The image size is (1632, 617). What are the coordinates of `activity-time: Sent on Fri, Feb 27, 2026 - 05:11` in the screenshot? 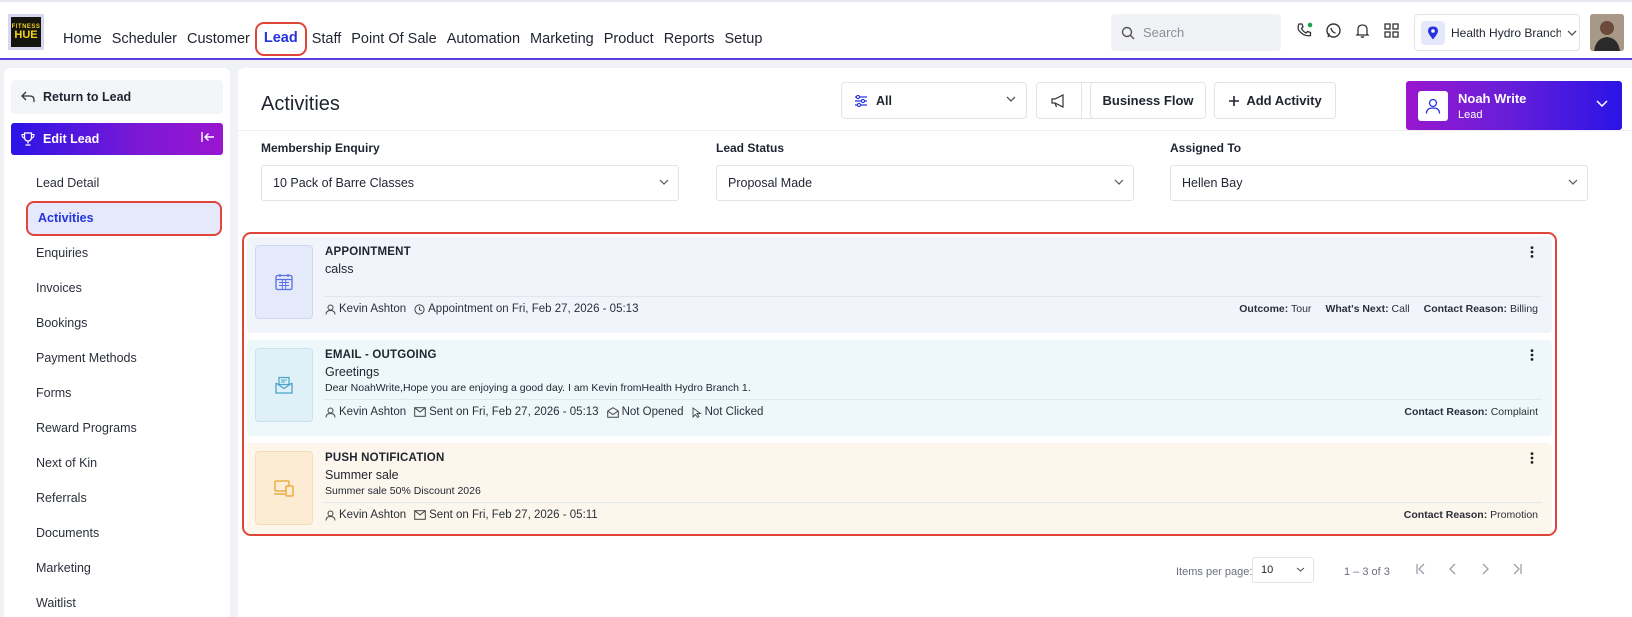 It's located at (513, 515).